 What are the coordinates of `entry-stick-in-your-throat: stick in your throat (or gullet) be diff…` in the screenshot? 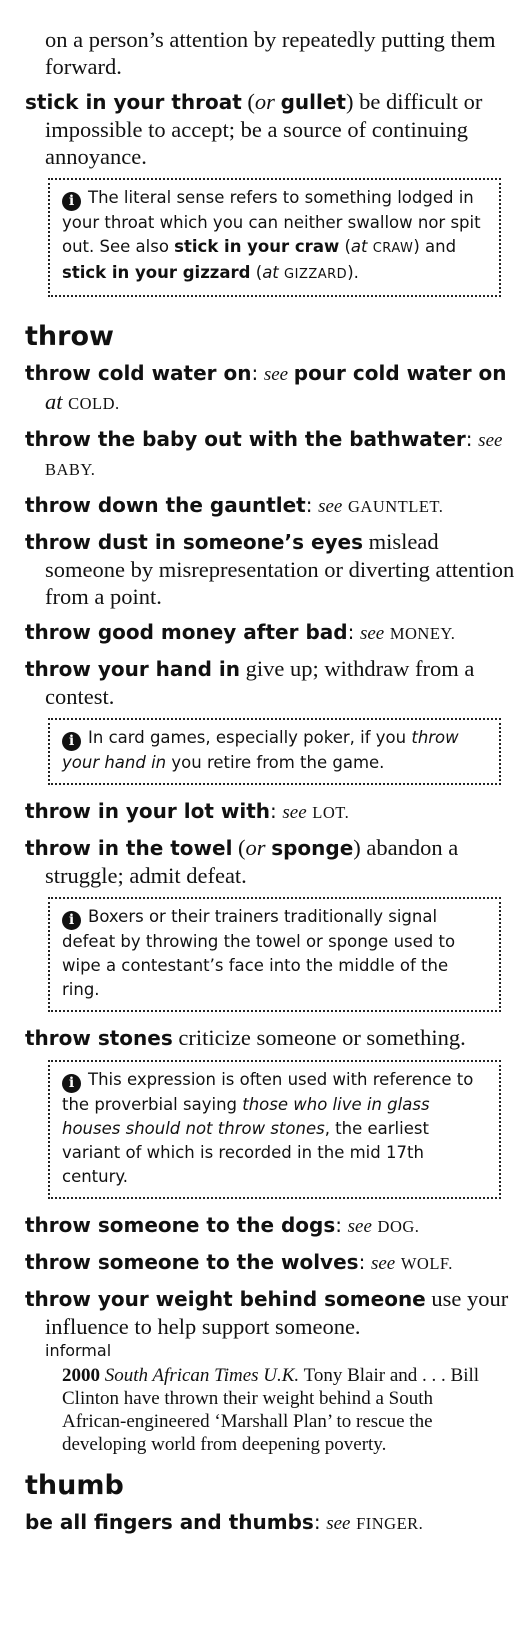 It's located at (272, 129).